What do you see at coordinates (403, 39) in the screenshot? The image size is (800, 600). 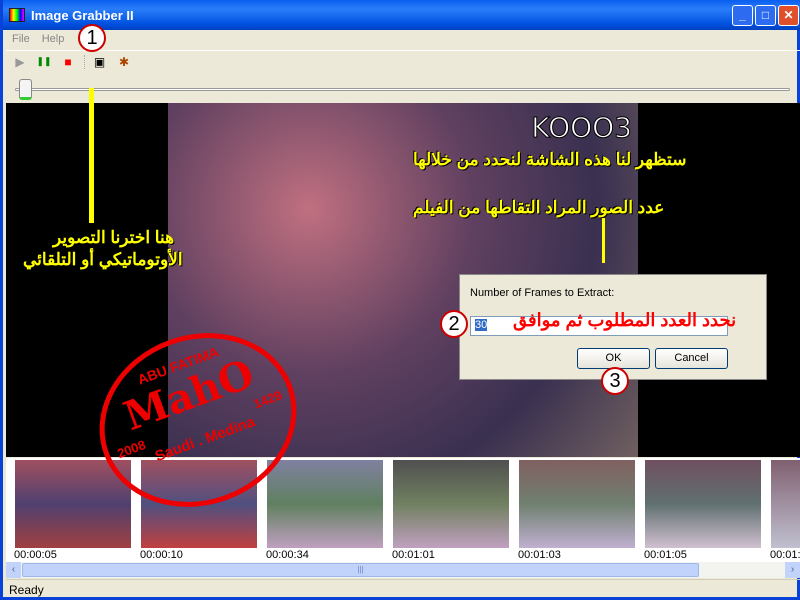 I see `menu-bar: File Help` at bounding box center [403, 39].